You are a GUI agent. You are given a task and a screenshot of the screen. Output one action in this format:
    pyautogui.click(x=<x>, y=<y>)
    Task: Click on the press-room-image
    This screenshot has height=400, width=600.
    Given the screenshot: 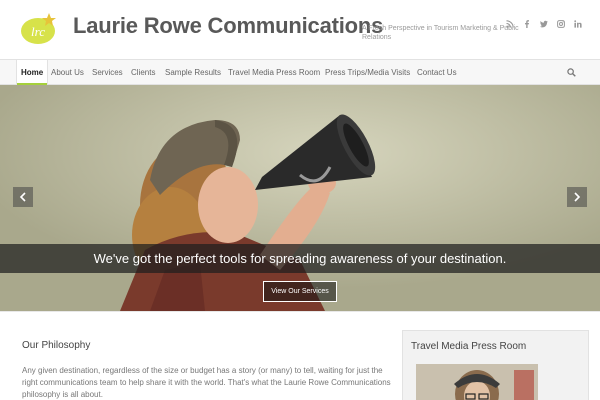 What is the action you would take?
    pyautogui.click(x=477, y=382)
    